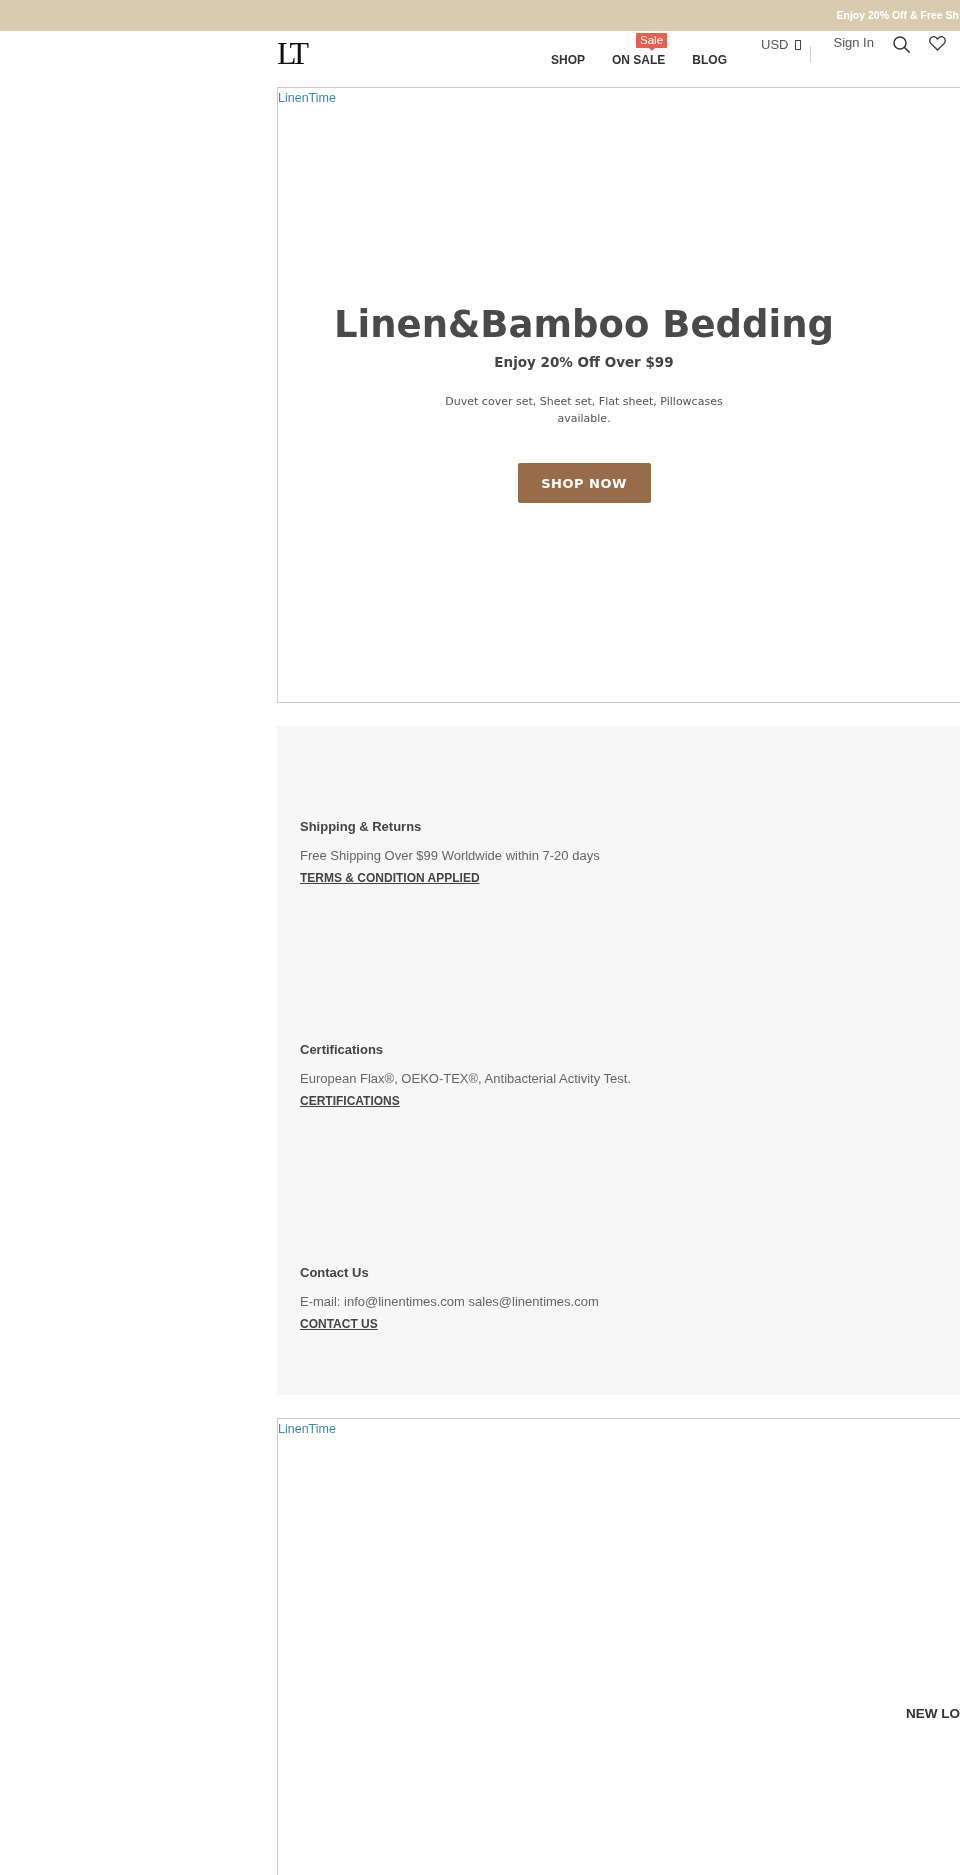  I want to click on announcement-text: Enjoy 20% Off & Free Sh, so click(897, 15).